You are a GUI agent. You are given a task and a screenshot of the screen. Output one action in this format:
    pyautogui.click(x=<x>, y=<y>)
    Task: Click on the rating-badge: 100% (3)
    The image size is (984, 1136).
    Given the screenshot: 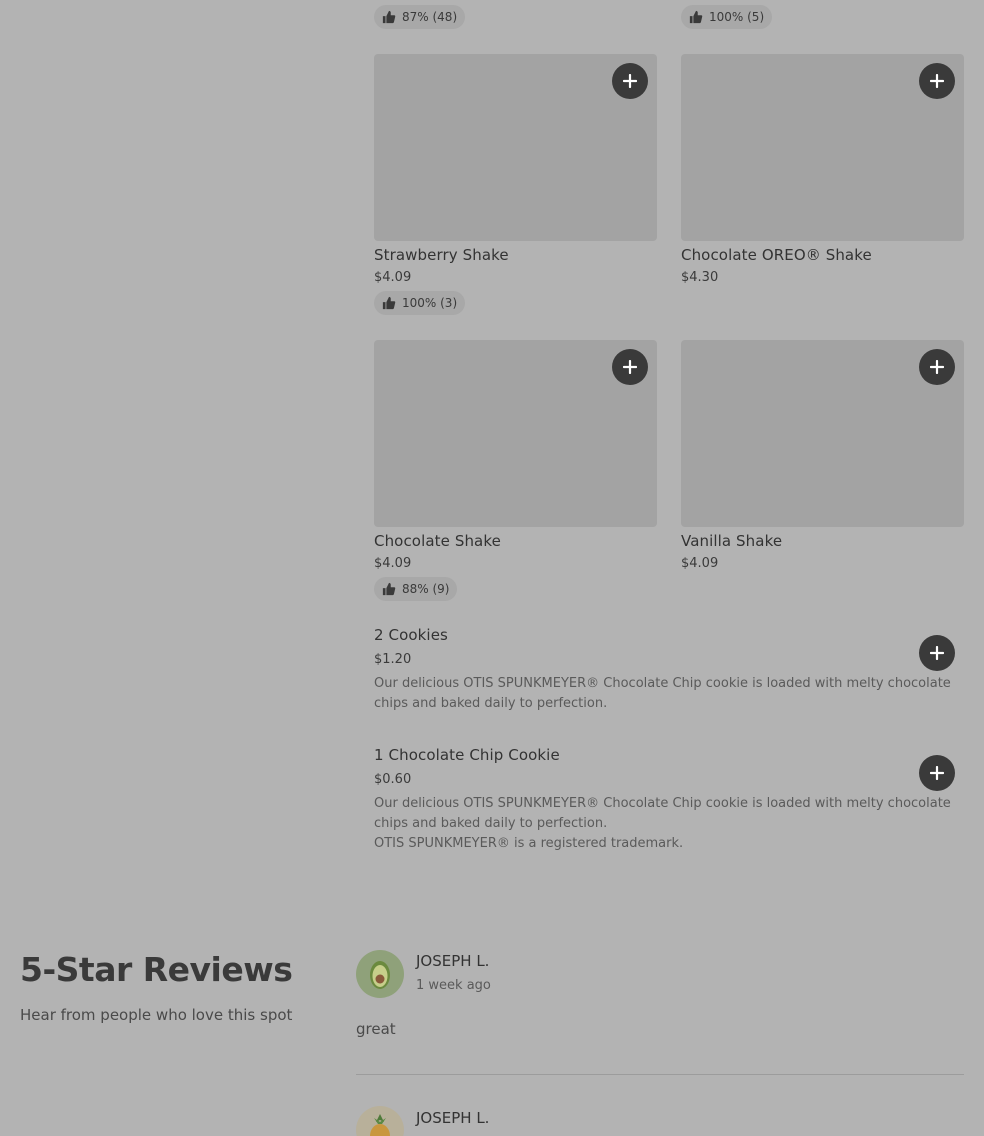 What is the action you would take?
    pyautogui.click(x=420, y=303)
    